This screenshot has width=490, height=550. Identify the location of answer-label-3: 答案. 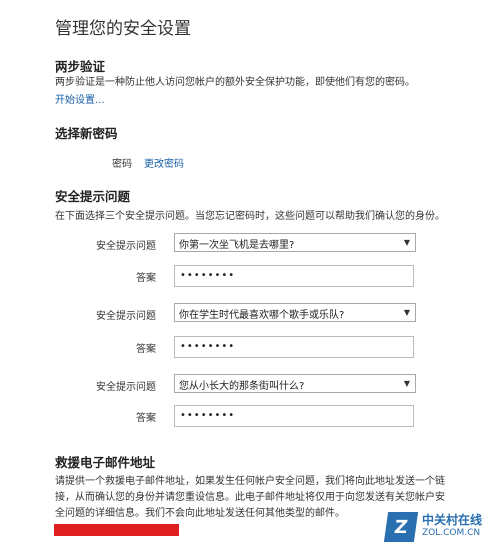
(146, 418).